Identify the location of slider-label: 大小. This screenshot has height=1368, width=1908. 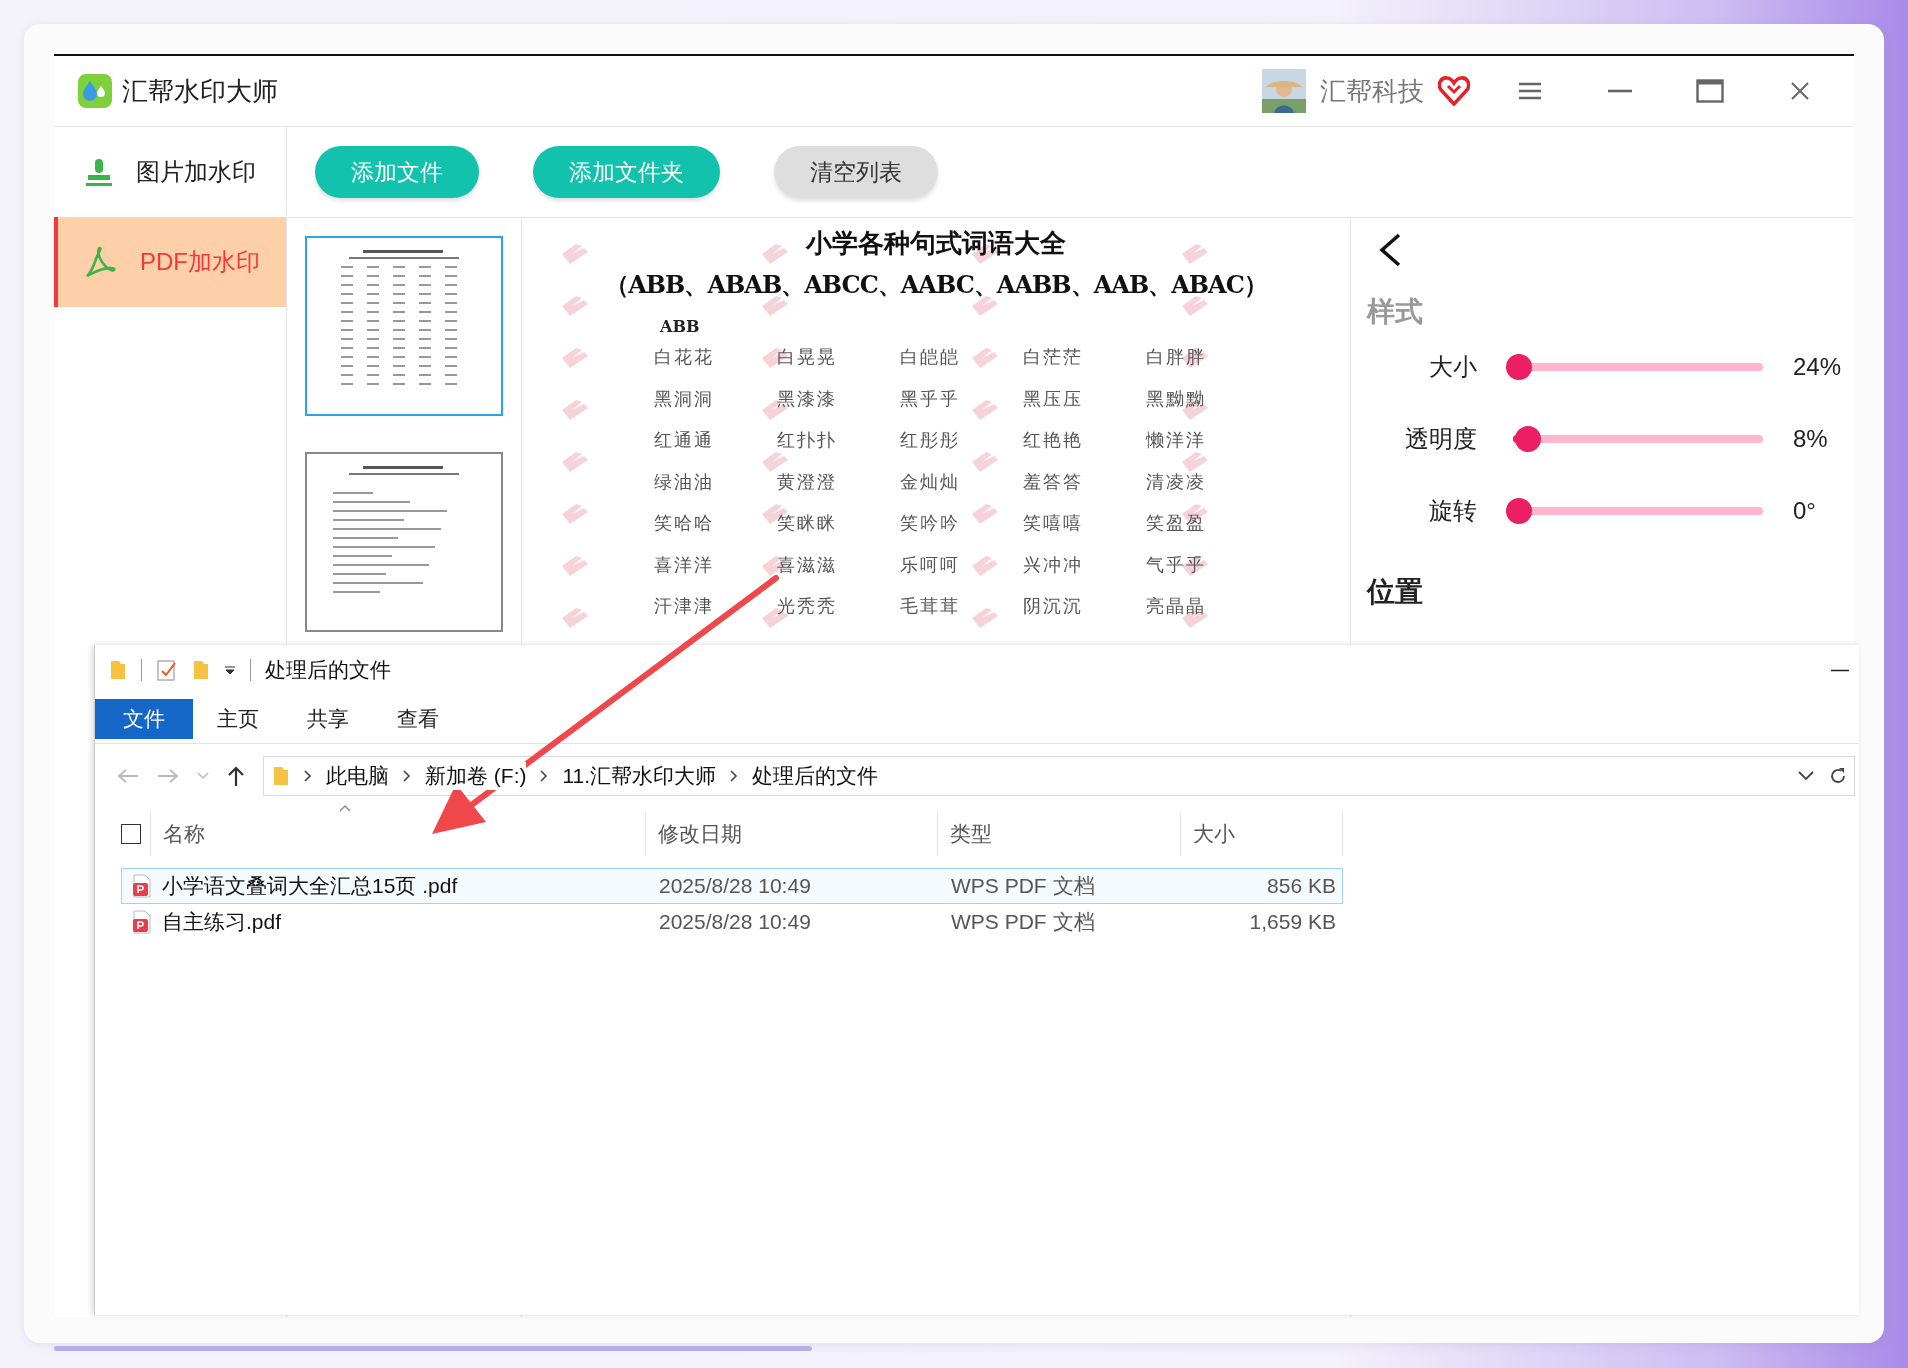
(1452, 367).